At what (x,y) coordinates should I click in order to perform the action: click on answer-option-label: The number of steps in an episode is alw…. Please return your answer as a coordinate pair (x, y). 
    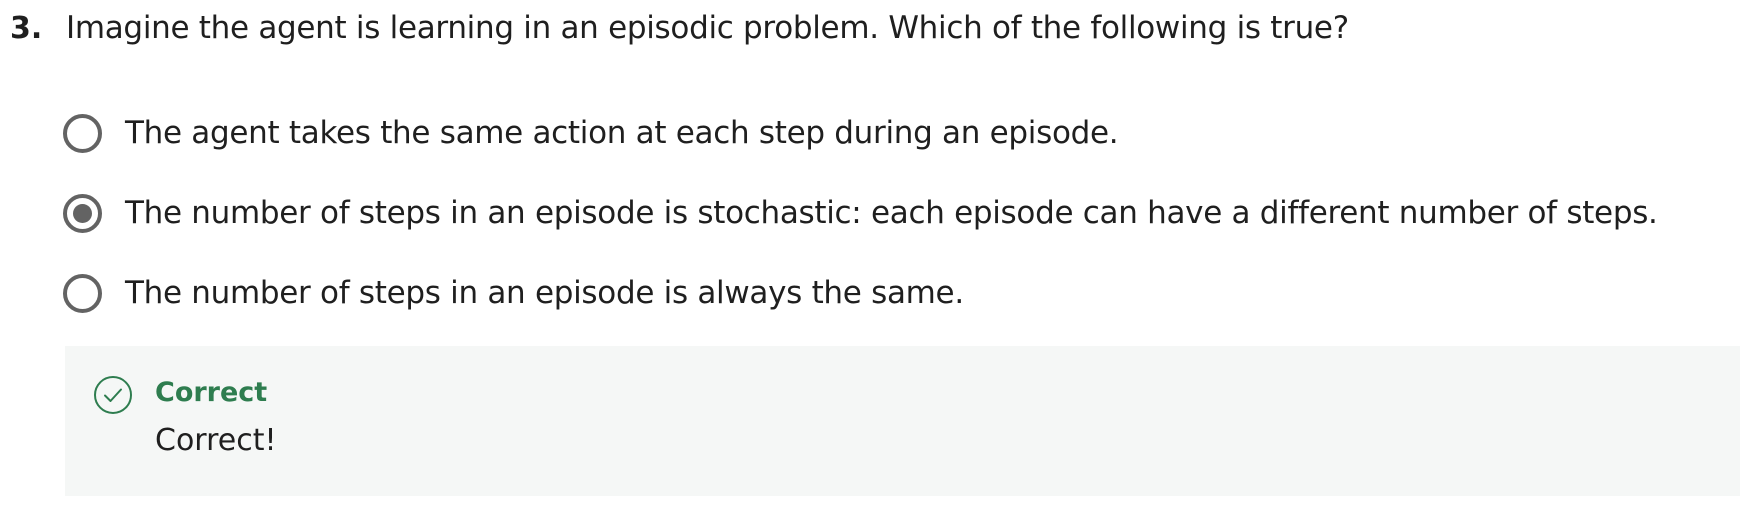
    Looking at the image, I should click on (544, 293).